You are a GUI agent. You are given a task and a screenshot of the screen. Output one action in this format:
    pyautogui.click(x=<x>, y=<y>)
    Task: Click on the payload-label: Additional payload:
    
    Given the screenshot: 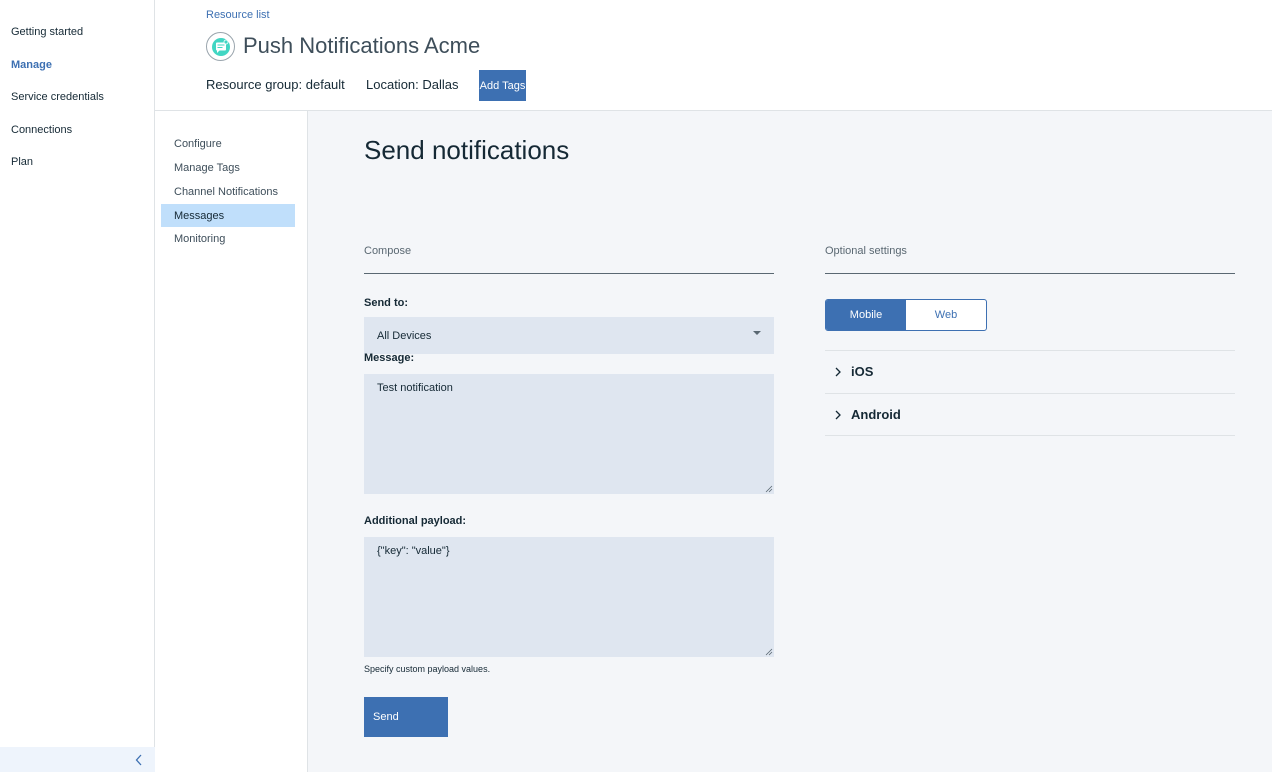 What is the action you would take?
    pyautogui.click(x=415, y=521)
    